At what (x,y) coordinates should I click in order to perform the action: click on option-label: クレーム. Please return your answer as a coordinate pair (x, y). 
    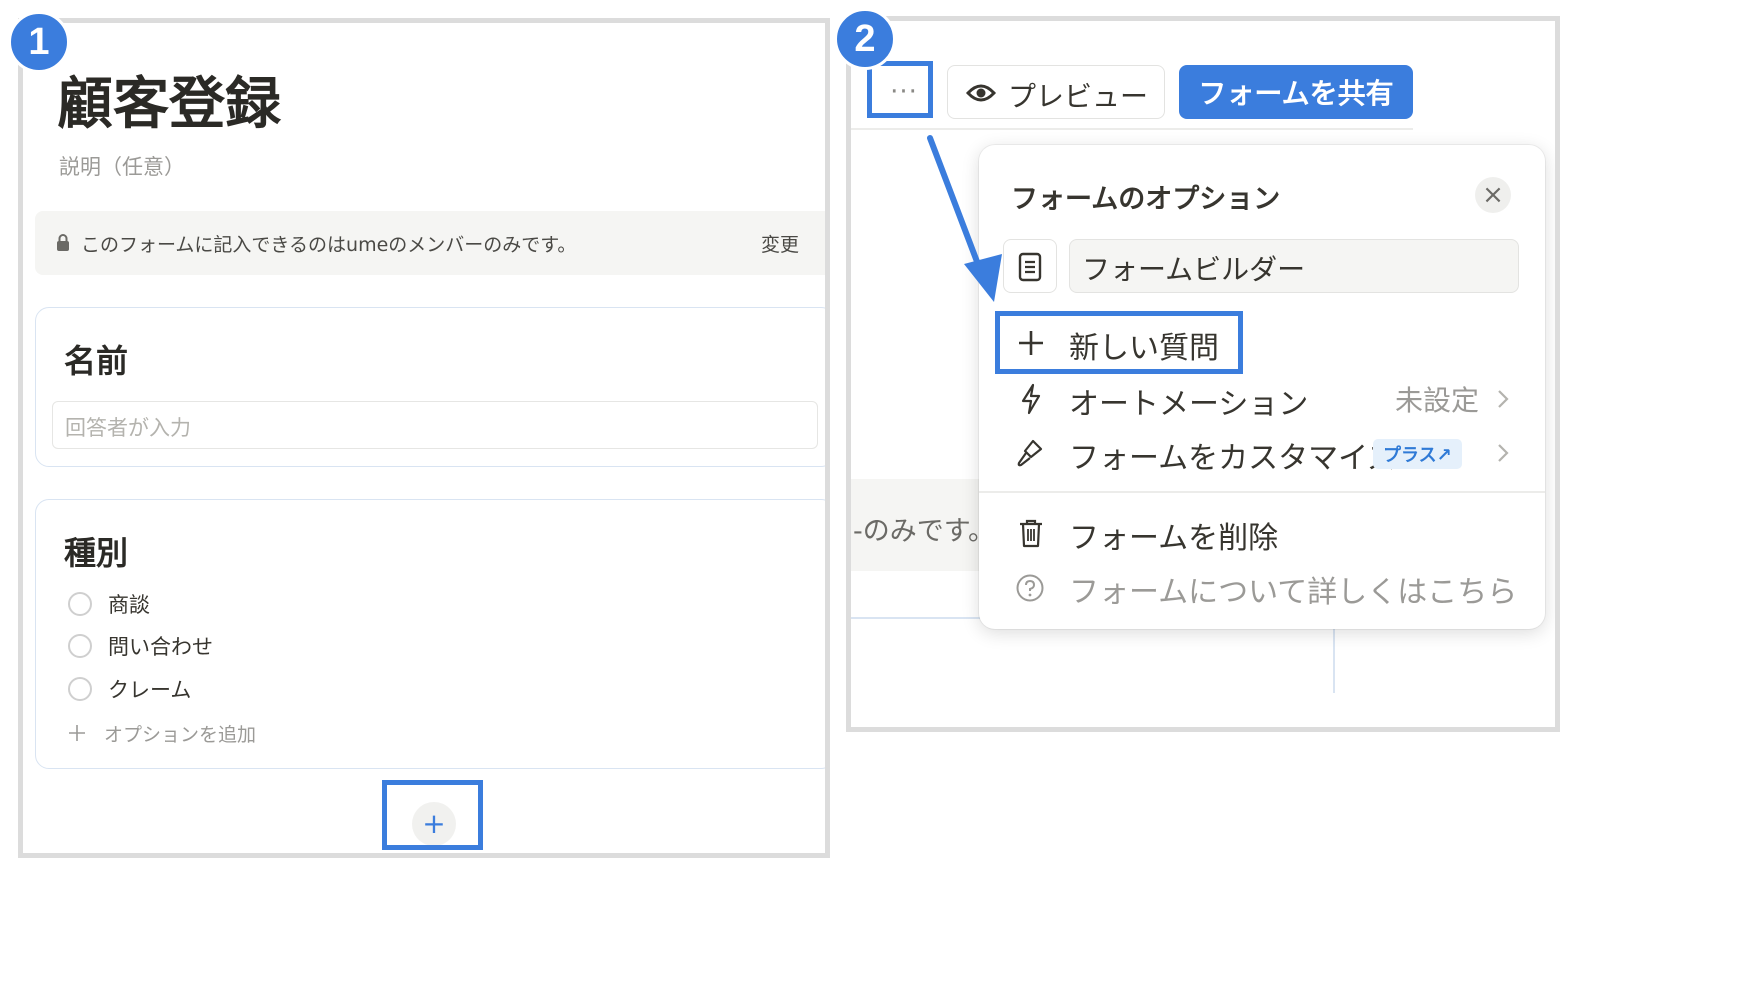
    Looking at the image, I should click on (149, 689).